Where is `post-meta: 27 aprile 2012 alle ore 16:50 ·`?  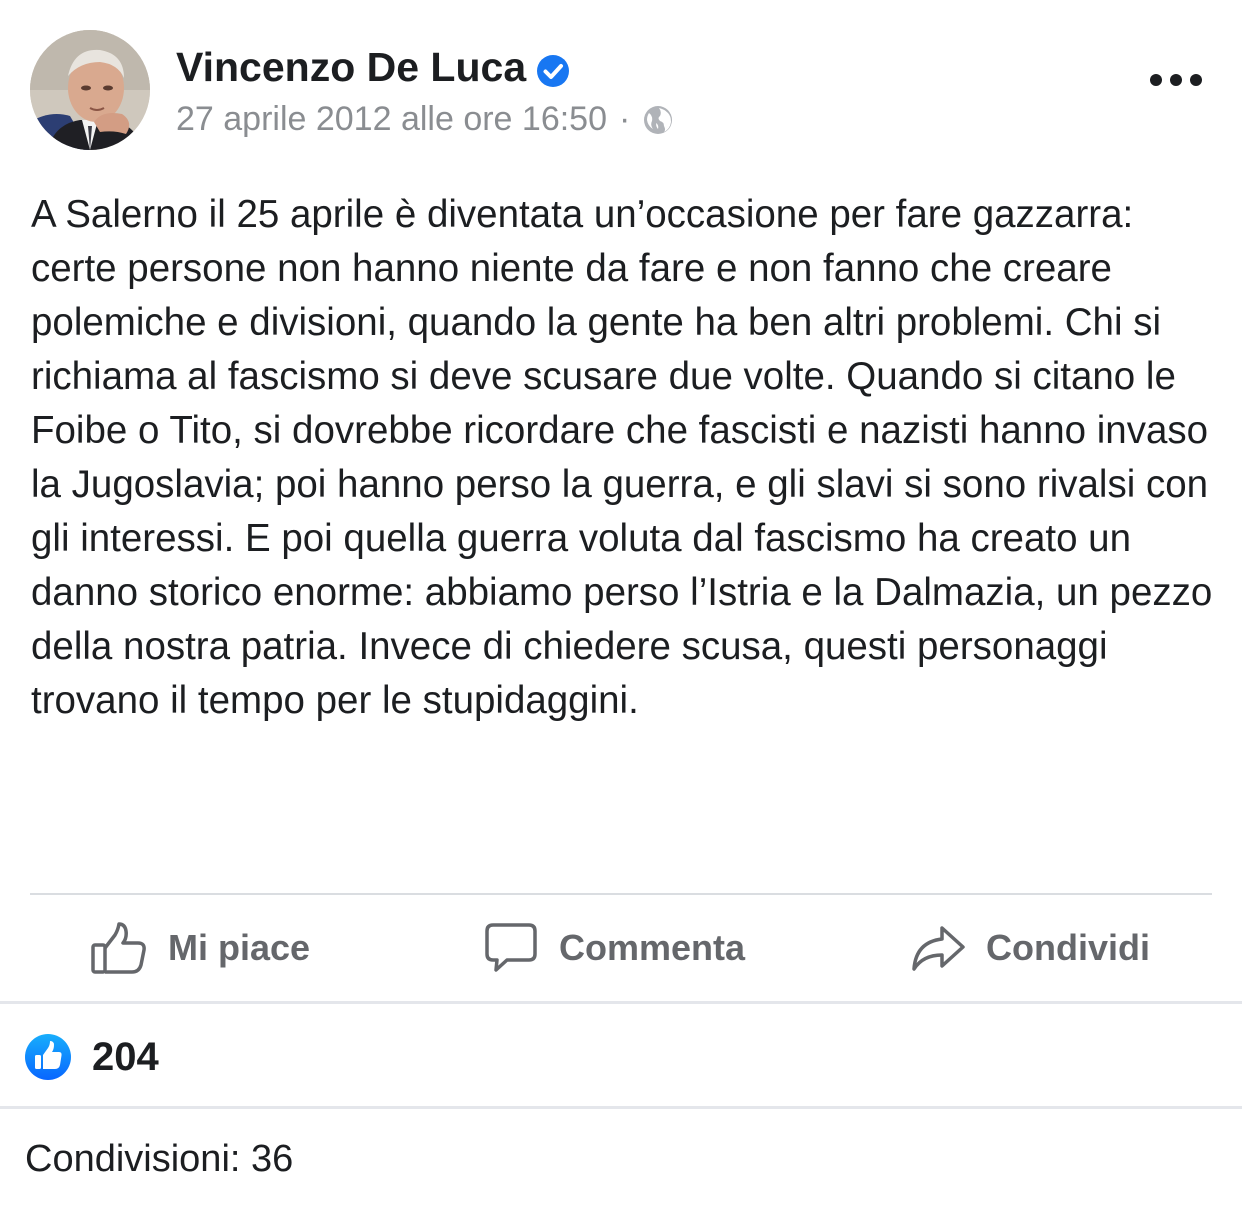
post-meta: 27 aprile 2012 alle ore 16:50 · is located at coordinates (425, 119).